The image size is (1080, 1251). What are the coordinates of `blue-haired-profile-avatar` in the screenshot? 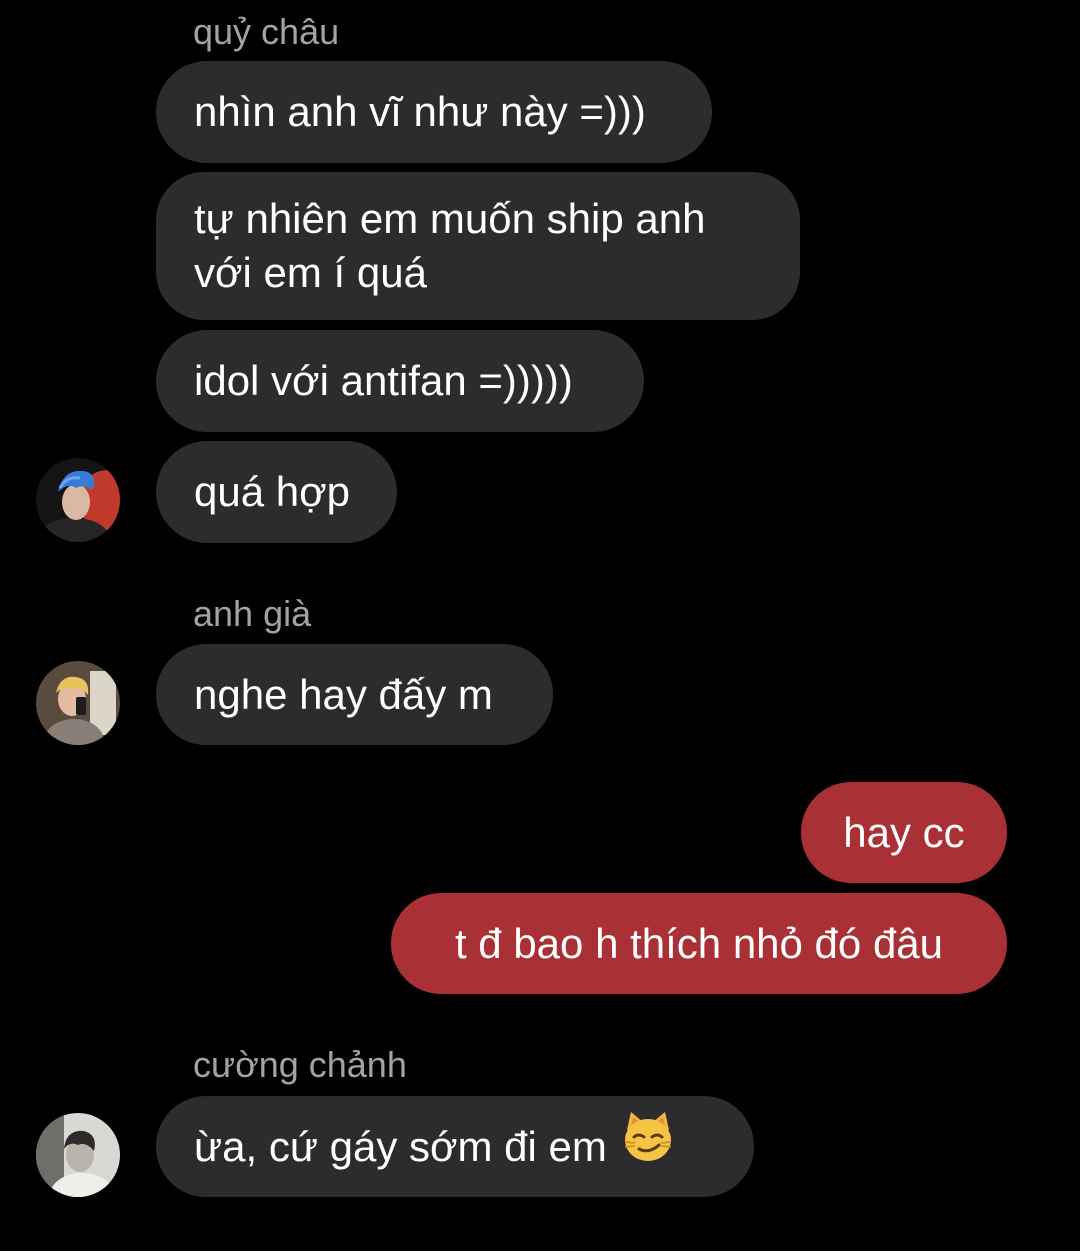 It's located at (78, 500).